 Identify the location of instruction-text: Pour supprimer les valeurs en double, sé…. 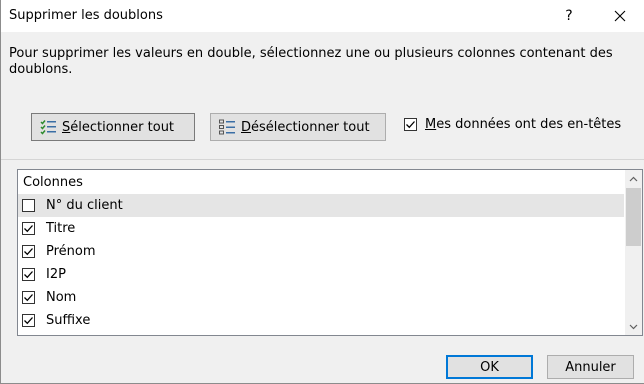
(311, 61).